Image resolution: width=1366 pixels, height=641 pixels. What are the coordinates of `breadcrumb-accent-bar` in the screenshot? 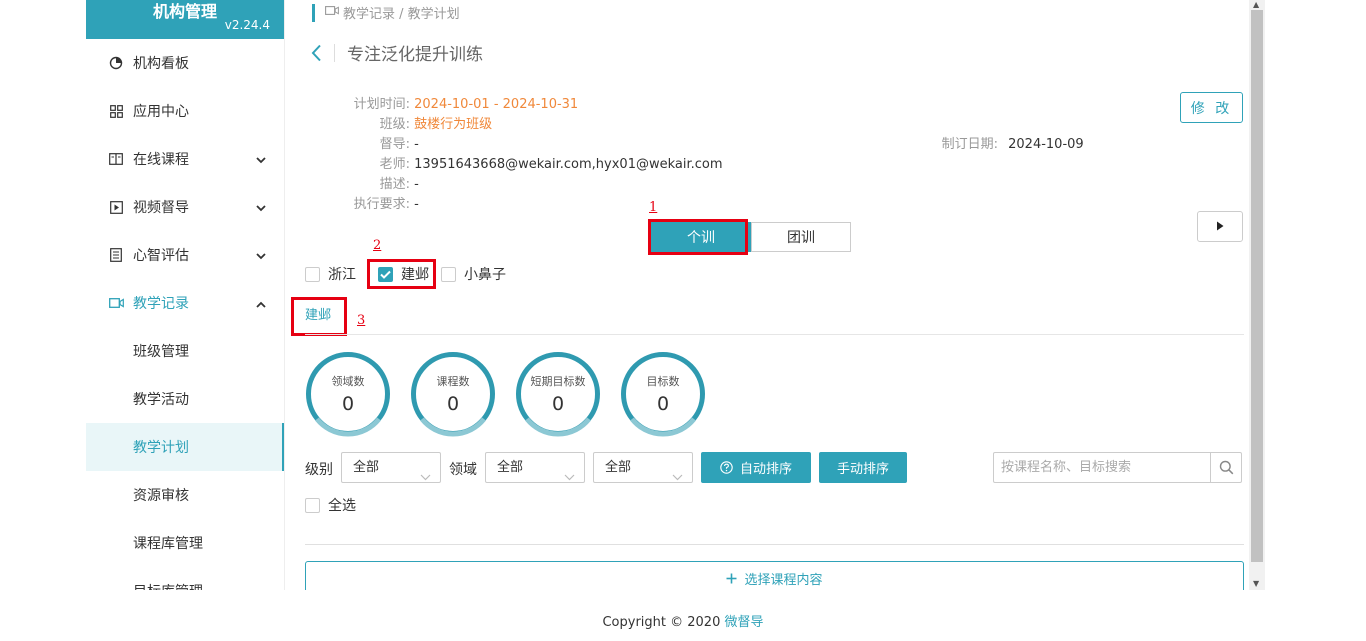 It's located at (313, 12).